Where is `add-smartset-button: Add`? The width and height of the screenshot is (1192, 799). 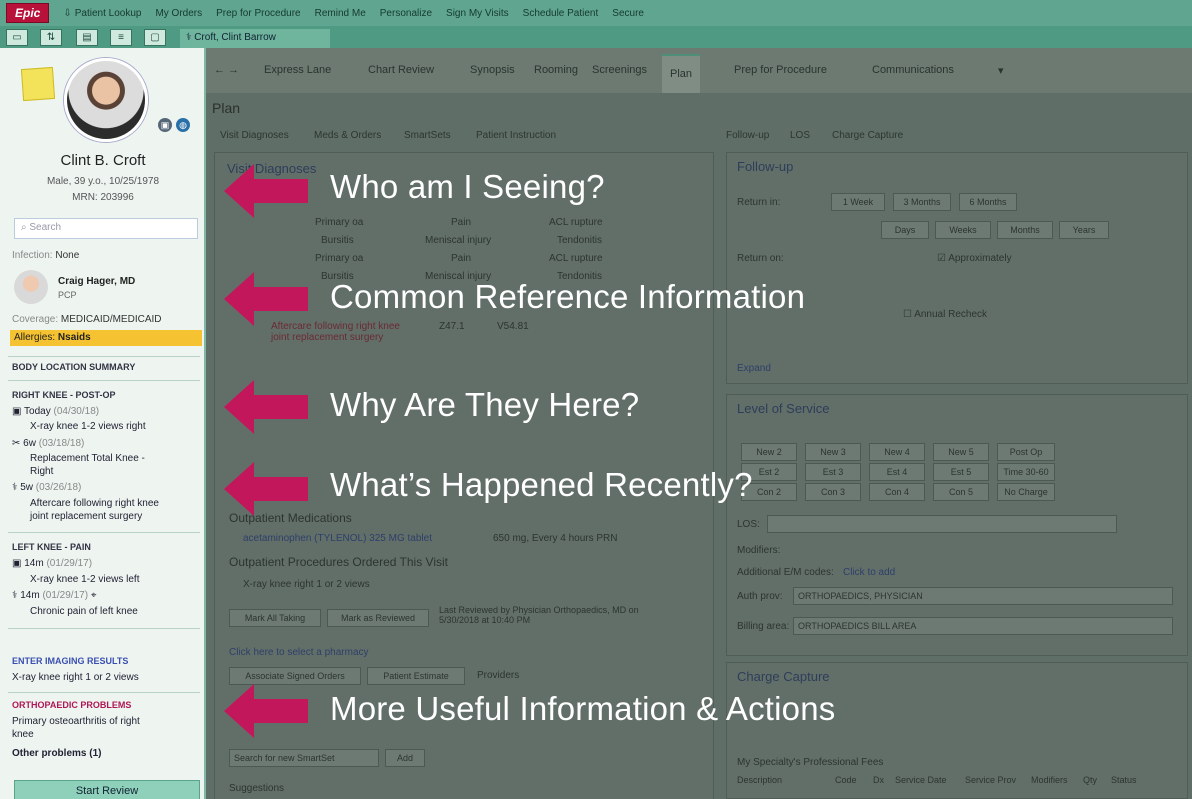
add-smartset-button: Add is located at coordinates (405, 758).